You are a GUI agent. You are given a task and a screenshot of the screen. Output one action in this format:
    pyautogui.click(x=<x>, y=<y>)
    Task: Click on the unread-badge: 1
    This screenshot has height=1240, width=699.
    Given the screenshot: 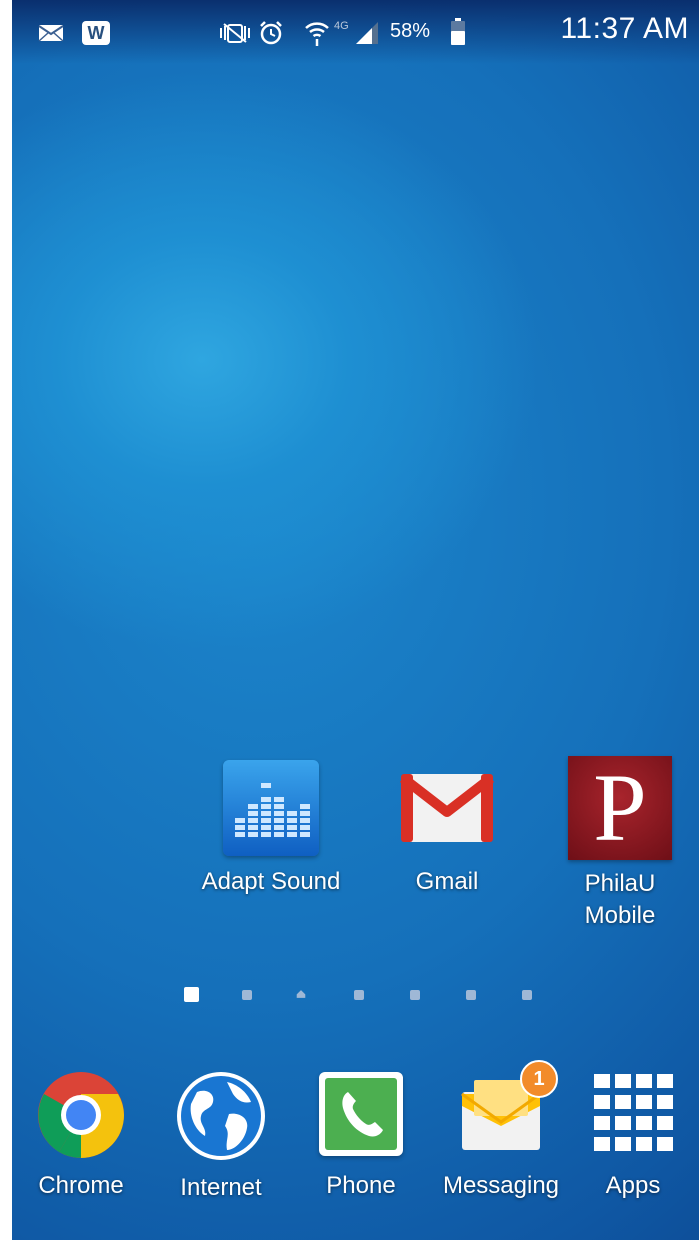 What is the action you would take?
    pyautogui.click(x=539, y=1079)
    